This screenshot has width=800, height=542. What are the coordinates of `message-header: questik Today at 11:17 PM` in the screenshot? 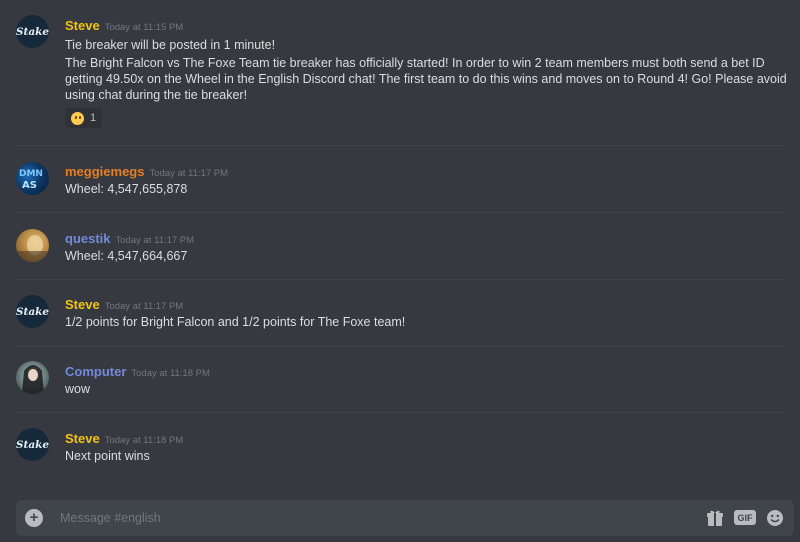 It's located at (129, 239).